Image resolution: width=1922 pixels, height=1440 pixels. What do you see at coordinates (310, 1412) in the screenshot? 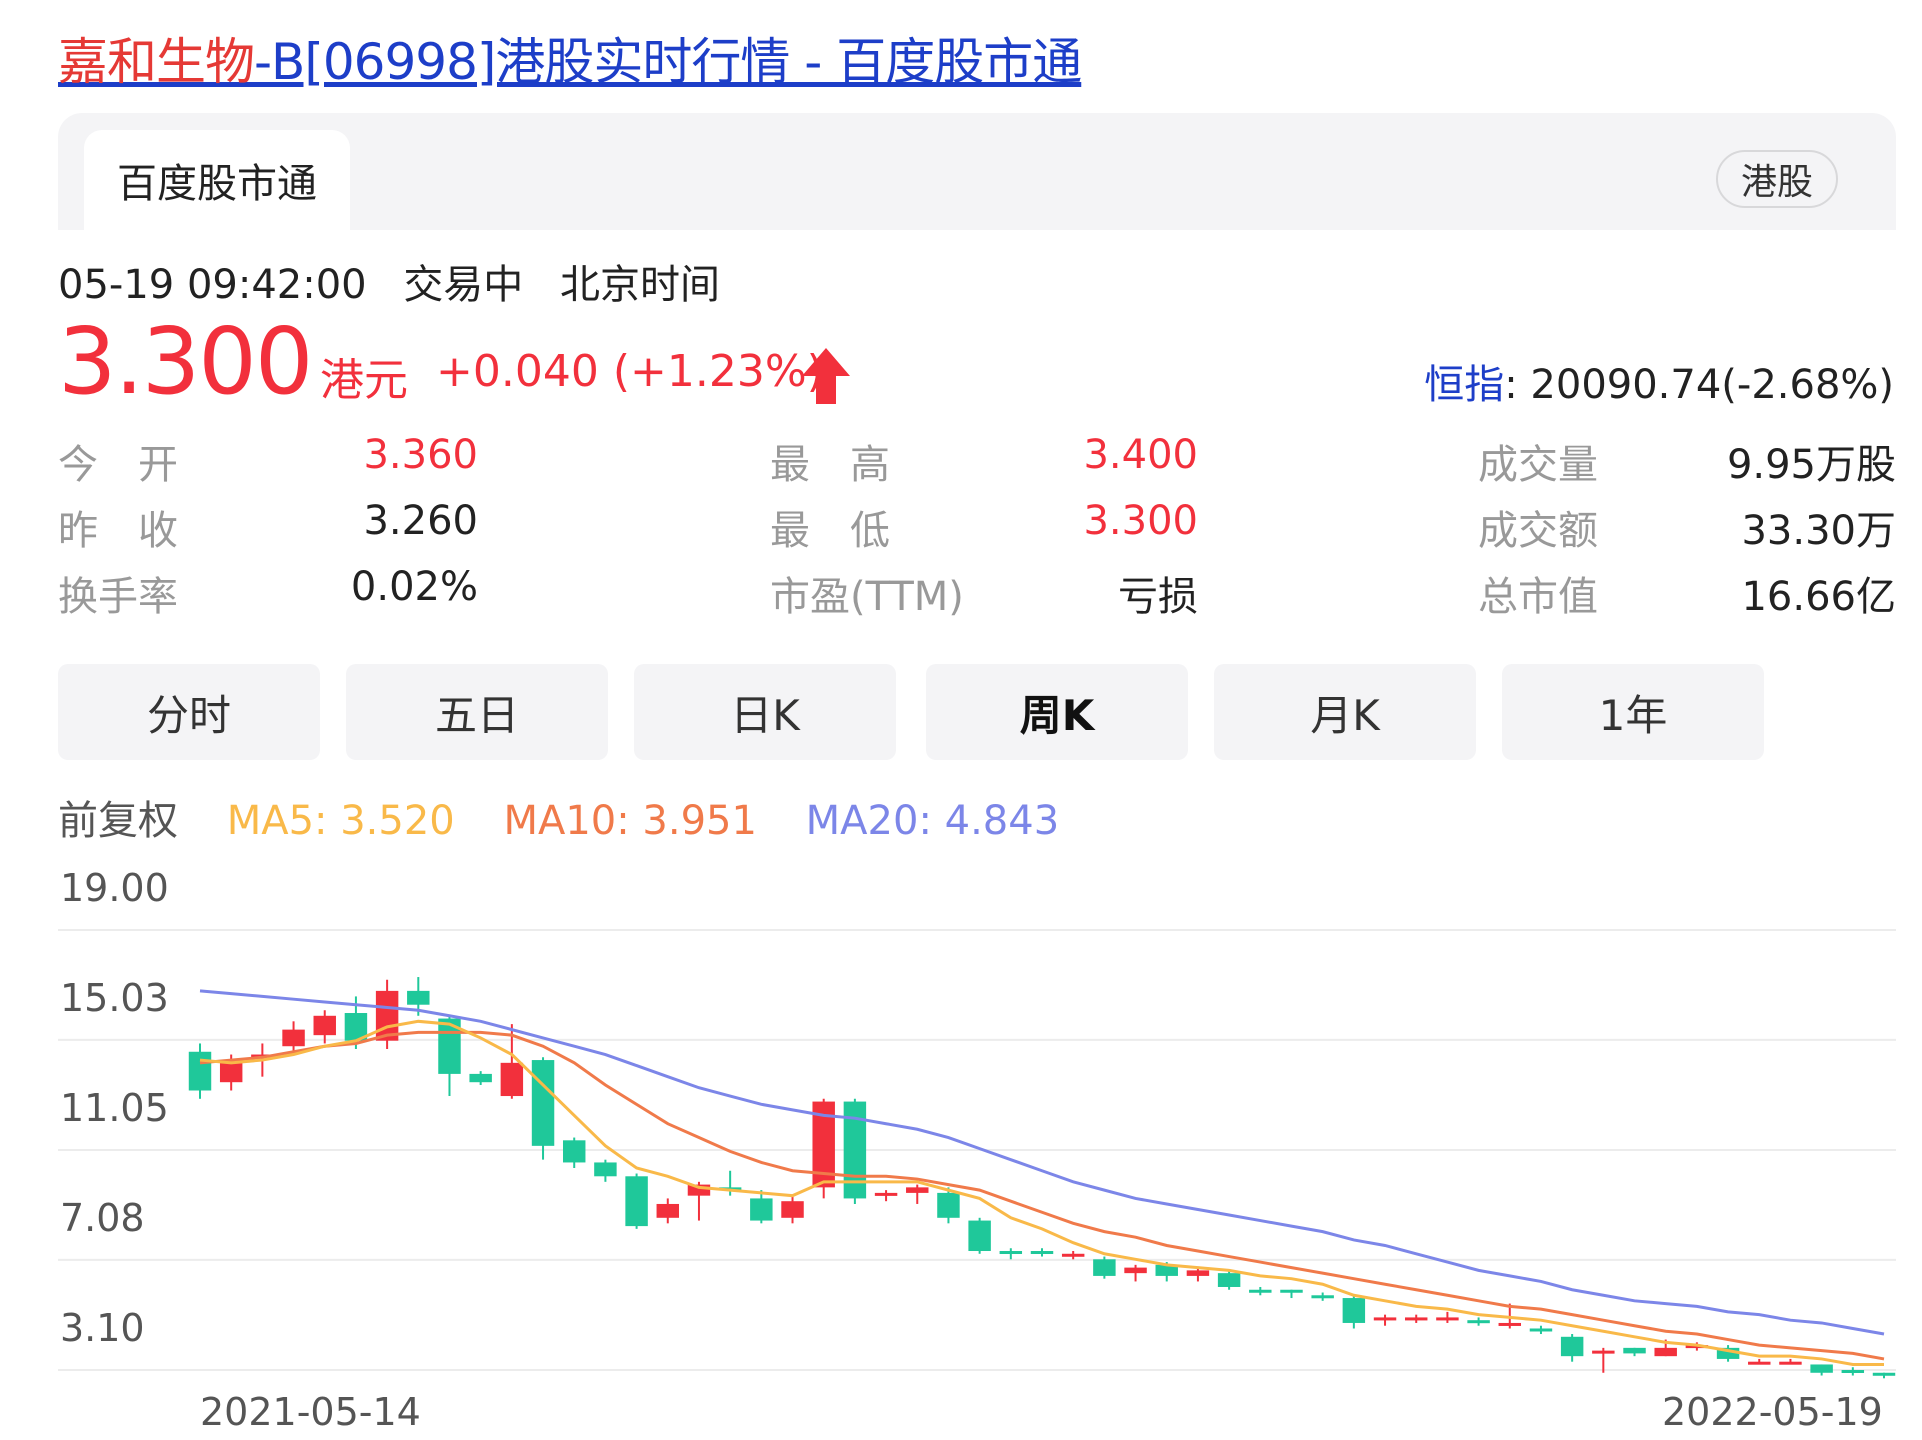
I see `x-start-label: 2021-05-14` at bounding box center [310, 1412].